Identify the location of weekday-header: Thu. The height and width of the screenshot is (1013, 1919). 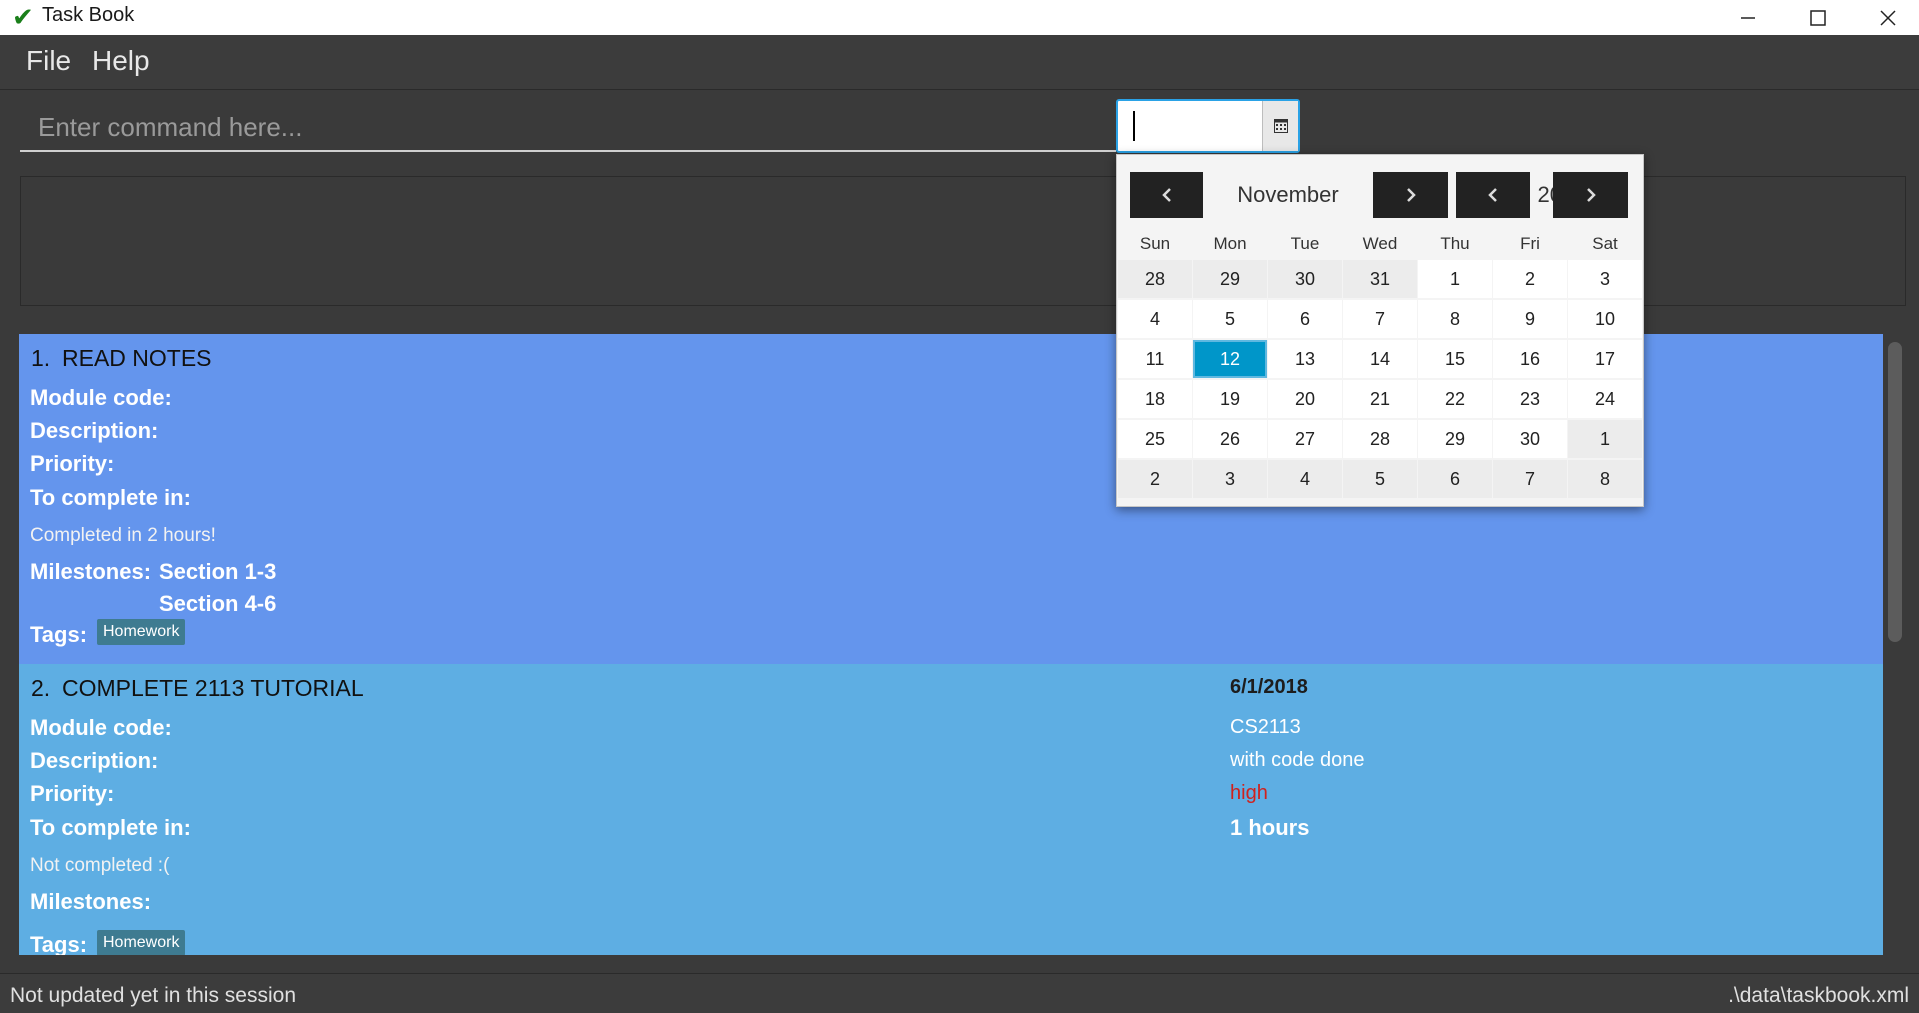
(1455, 243).